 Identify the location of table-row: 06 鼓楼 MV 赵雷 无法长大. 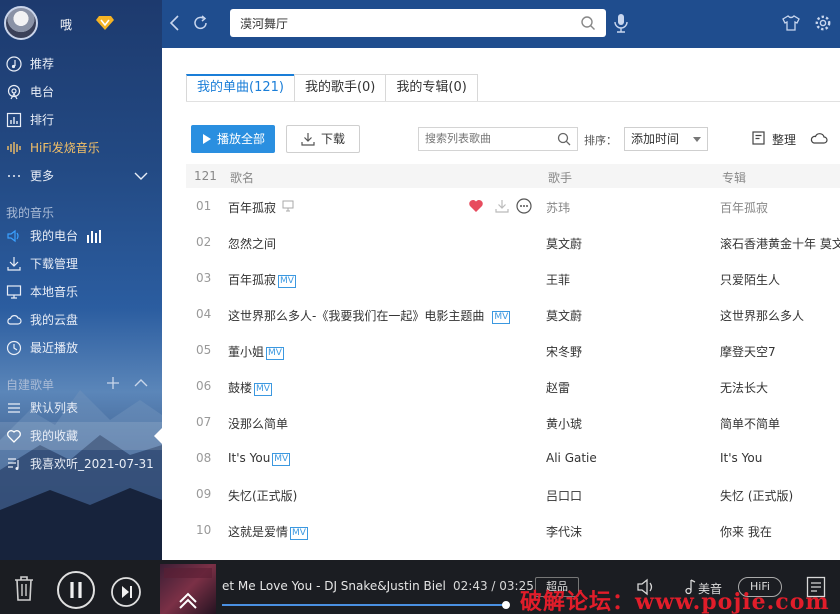
(513, 386).